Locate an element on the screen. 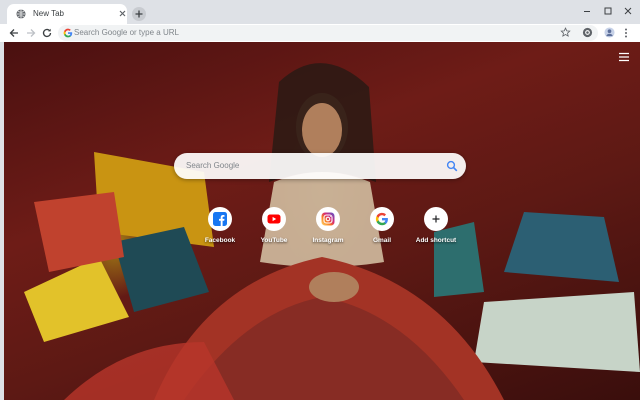  star-icon is located at coordinates (565, 32).